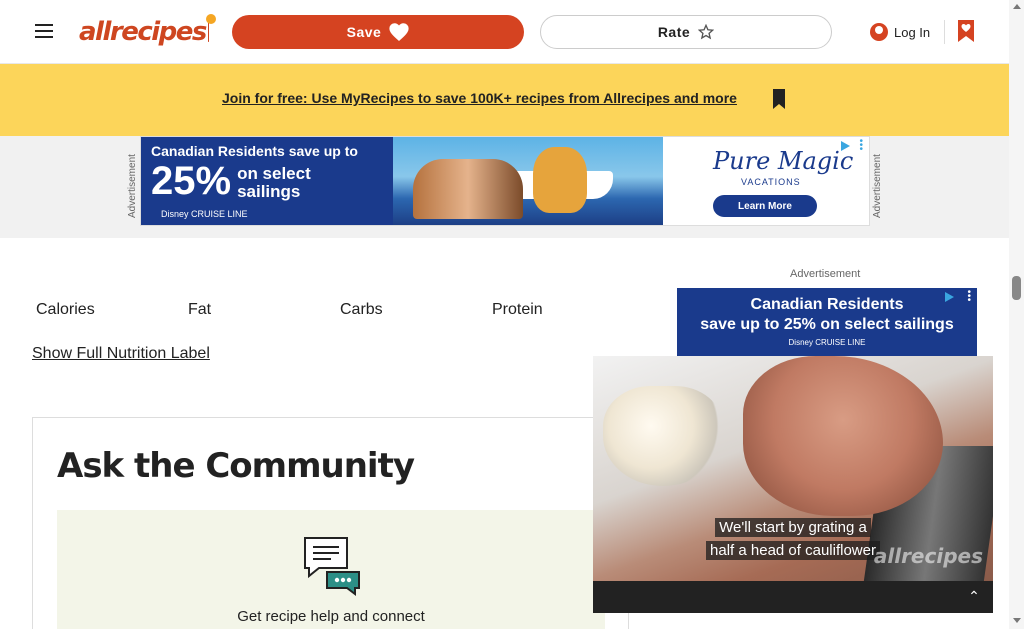  Describe the element at coordinates (143, 32) in the screenshot. I see `logo-text: allrecipes` at that location.